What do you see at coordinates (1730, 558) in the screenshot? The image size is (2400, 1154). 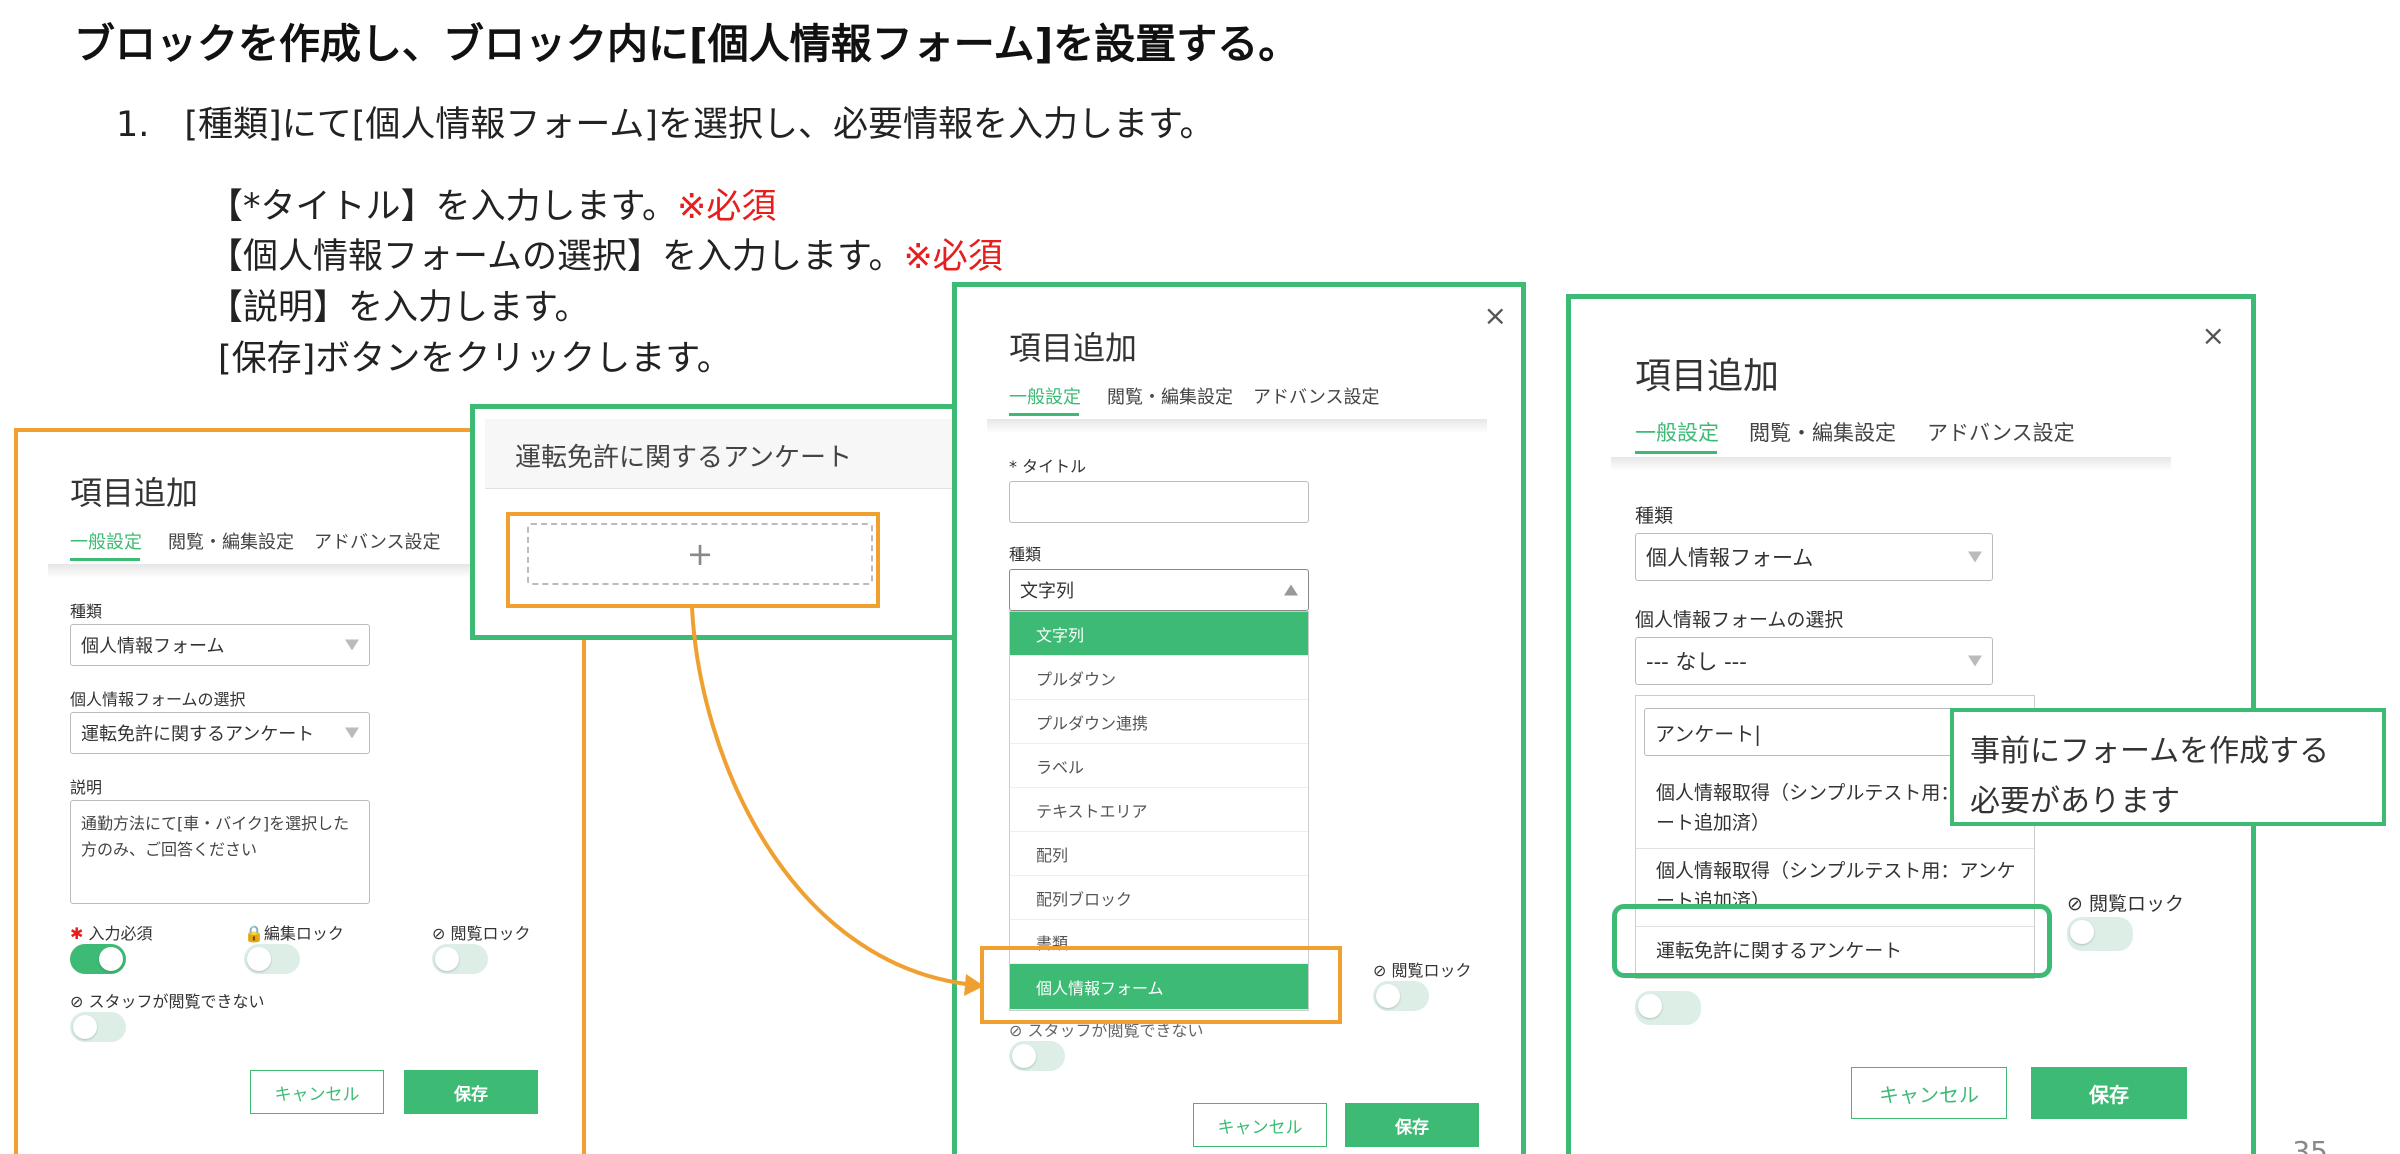 I see `type-select-value: 個人情報フォーム` at bounding box center [1730, 558].